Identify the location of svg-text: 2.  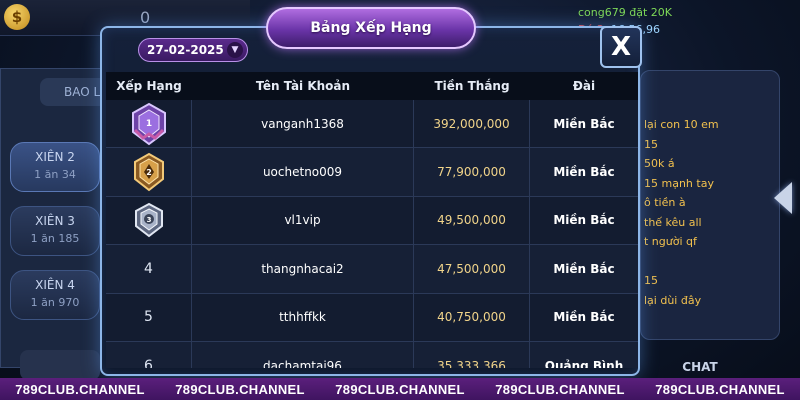
(149, 172).